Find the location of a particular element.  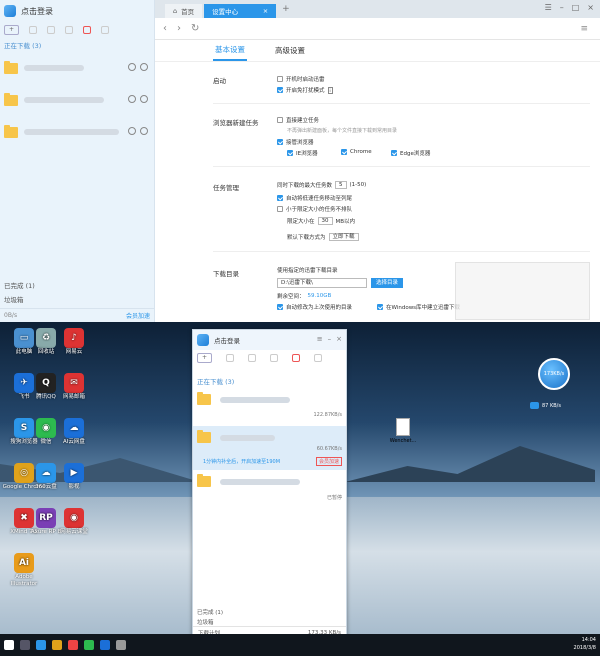

thunder-icon is located at coordinates (105, 645).